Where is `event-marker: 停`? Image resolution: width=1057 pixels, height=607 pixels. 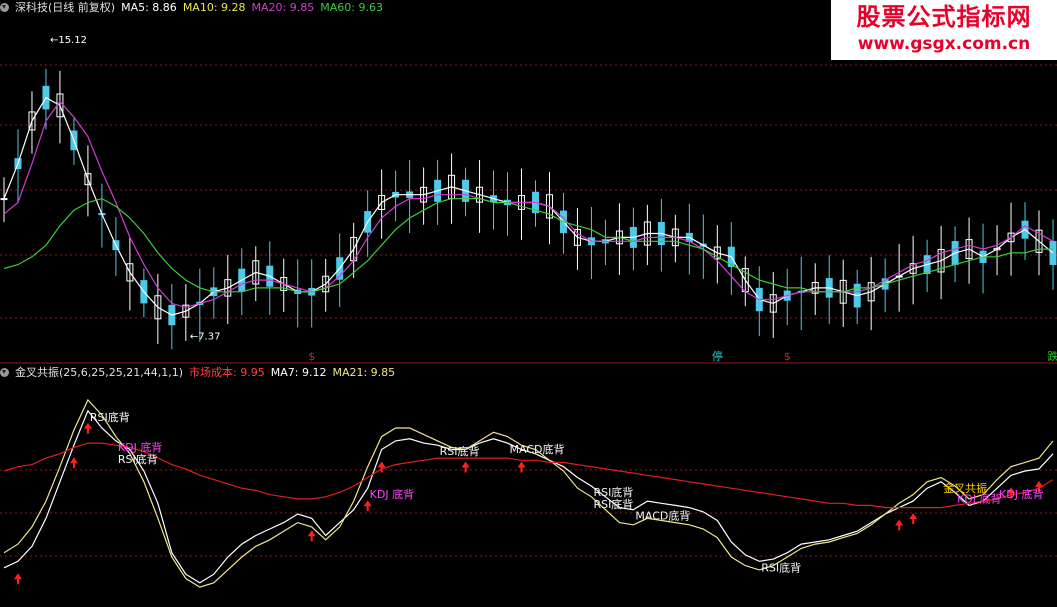 event-marker: 停 is located at coordinates (717, 356).